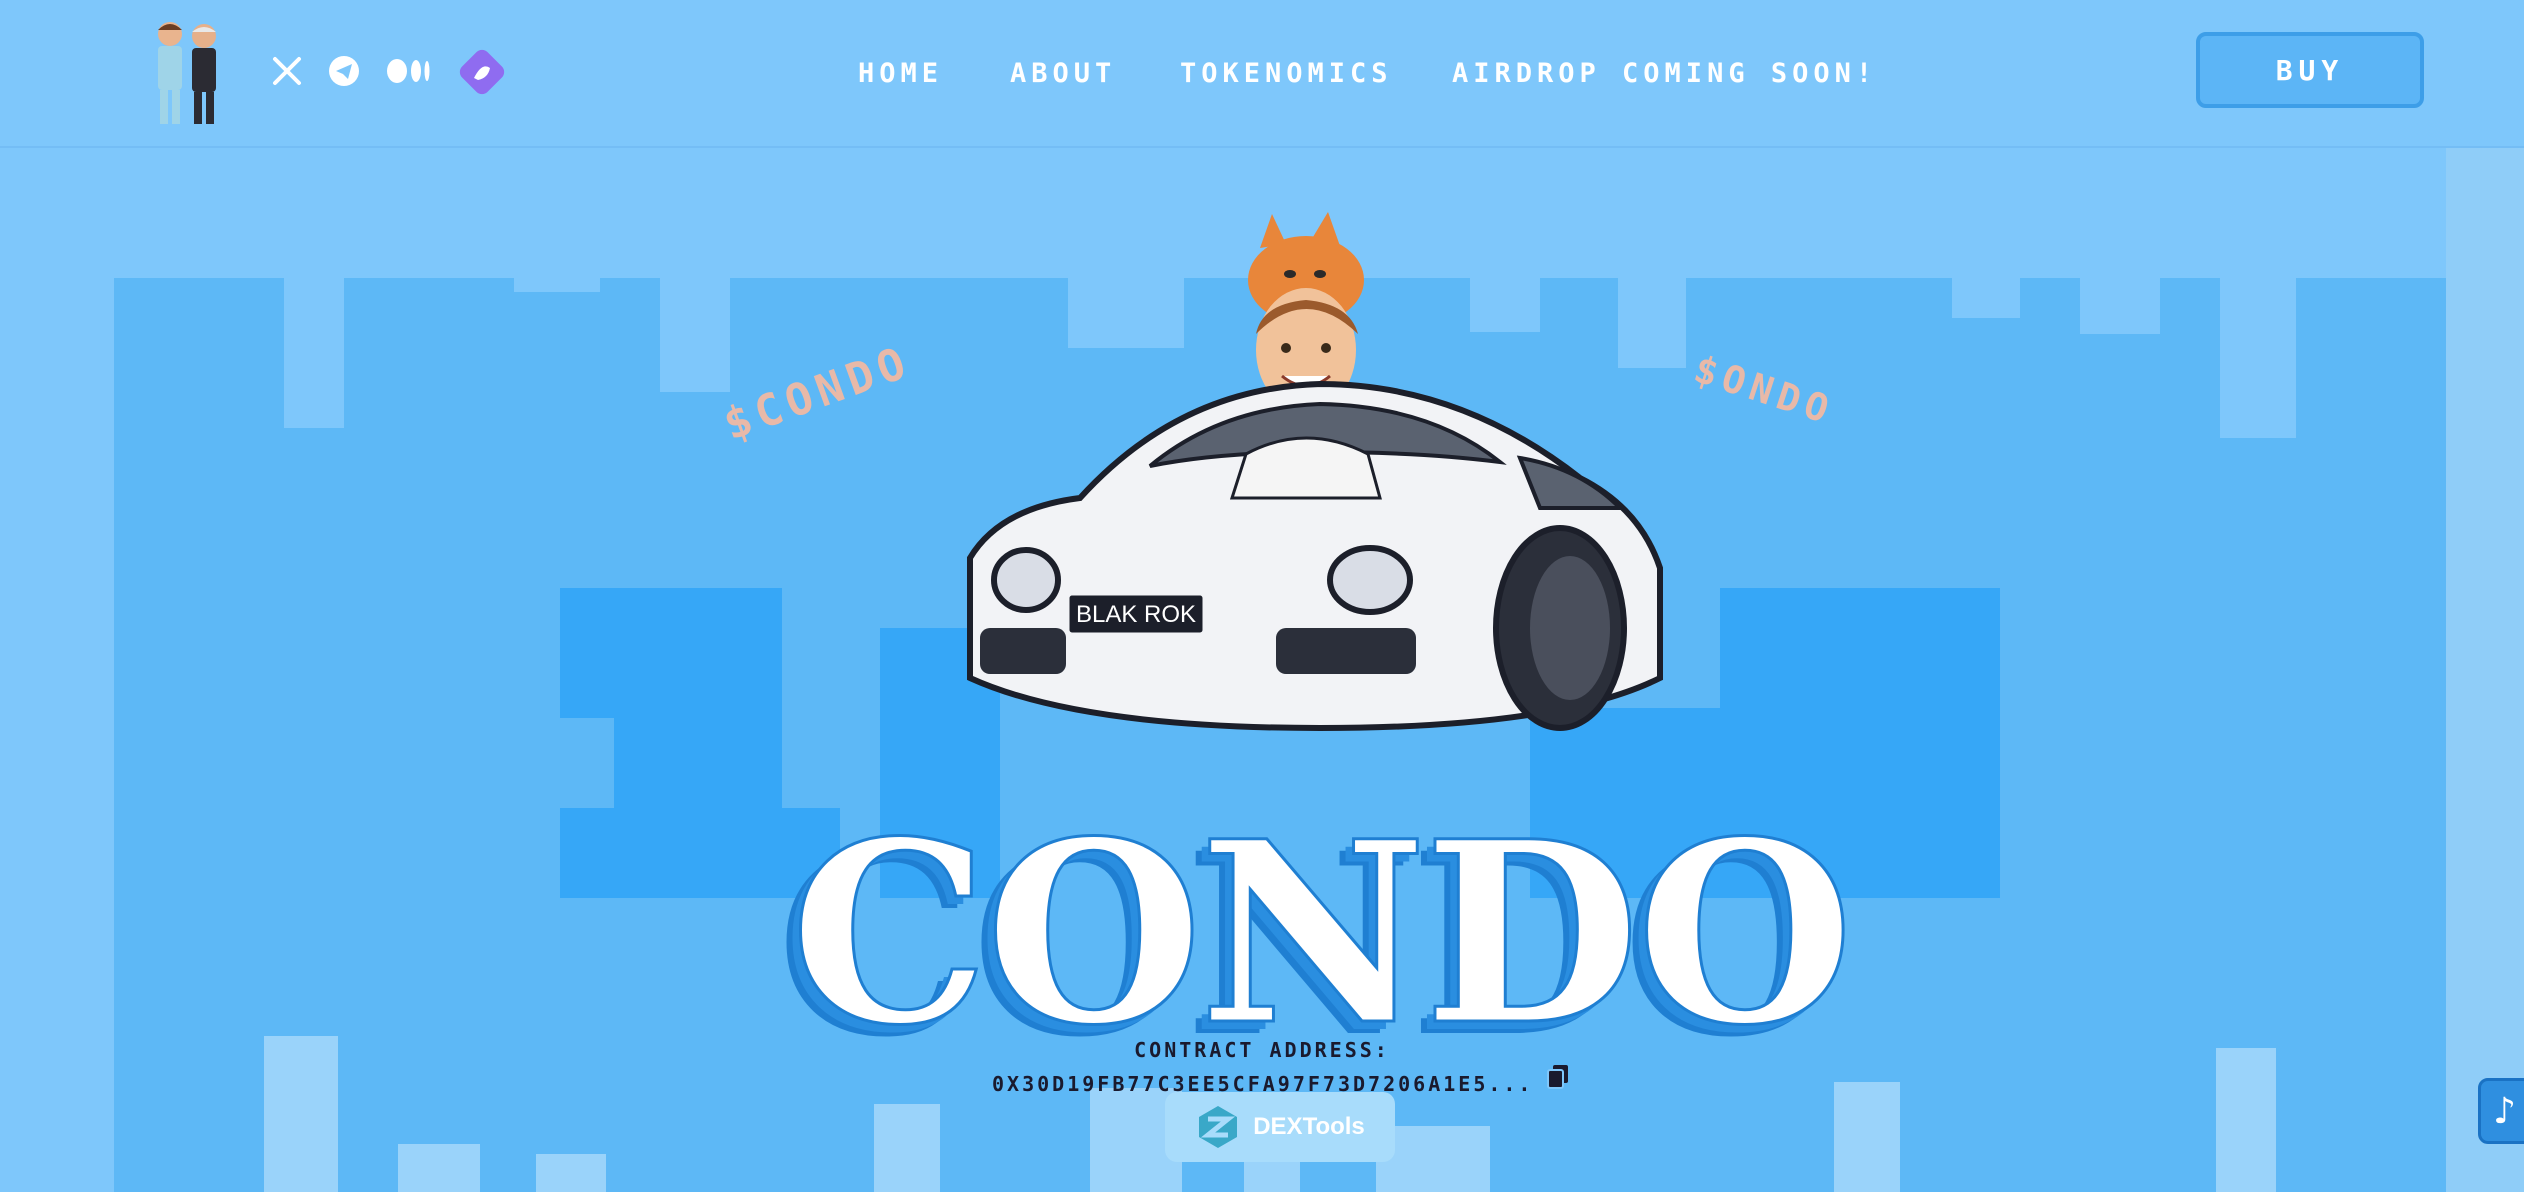  What do you see at coordinates (1218, 1127) in the screenshot?
I see `dextools-icon` at bounding box center [1218, 1127].